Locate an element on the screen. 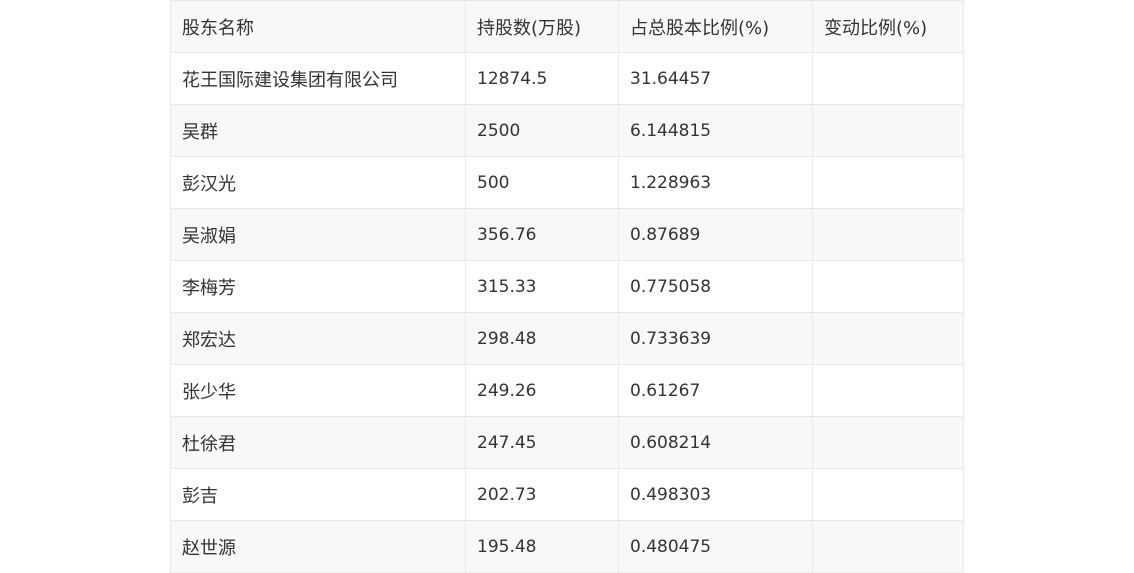 Image resolution: width=1134 pixels, height=573 pixels. cell-shares-held: 298.48 is located at coordinates (542, 338).